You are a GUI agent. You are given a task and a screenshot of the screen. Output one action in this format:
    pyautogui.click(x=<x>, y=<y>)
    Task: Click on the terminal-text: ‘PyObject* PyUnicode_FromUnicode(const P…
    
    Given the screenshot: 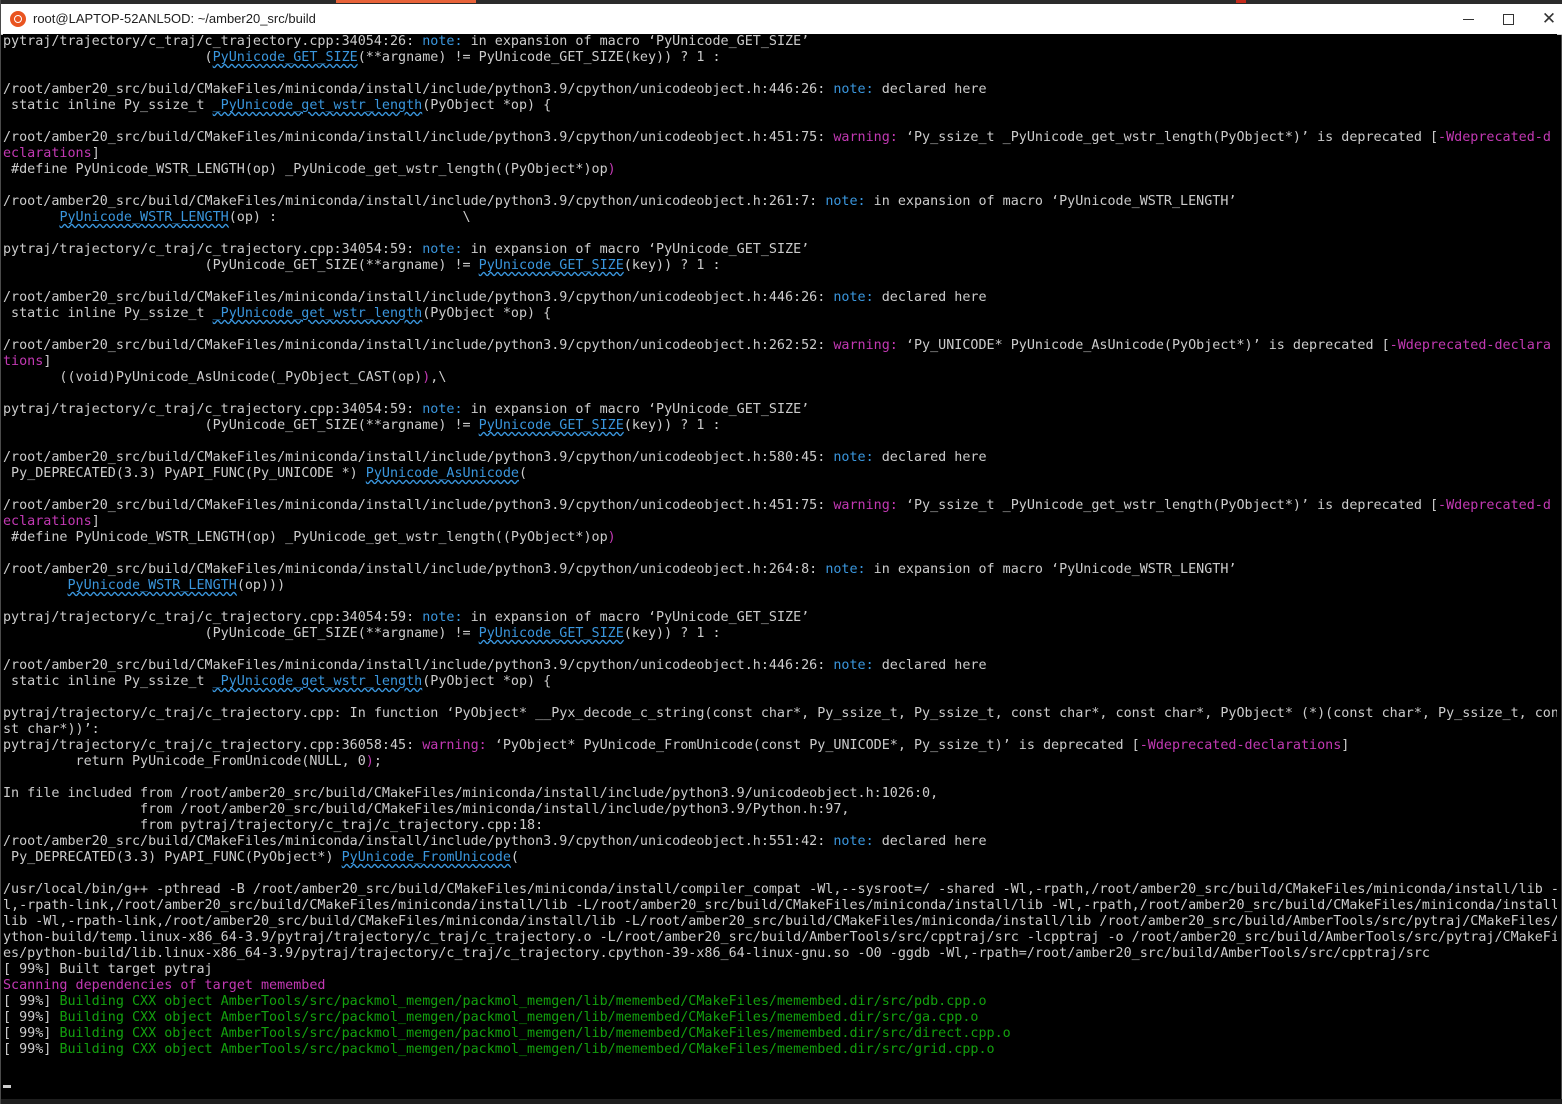 What is the action you would take?
    pyautogui.click(x=813, y=745)
    